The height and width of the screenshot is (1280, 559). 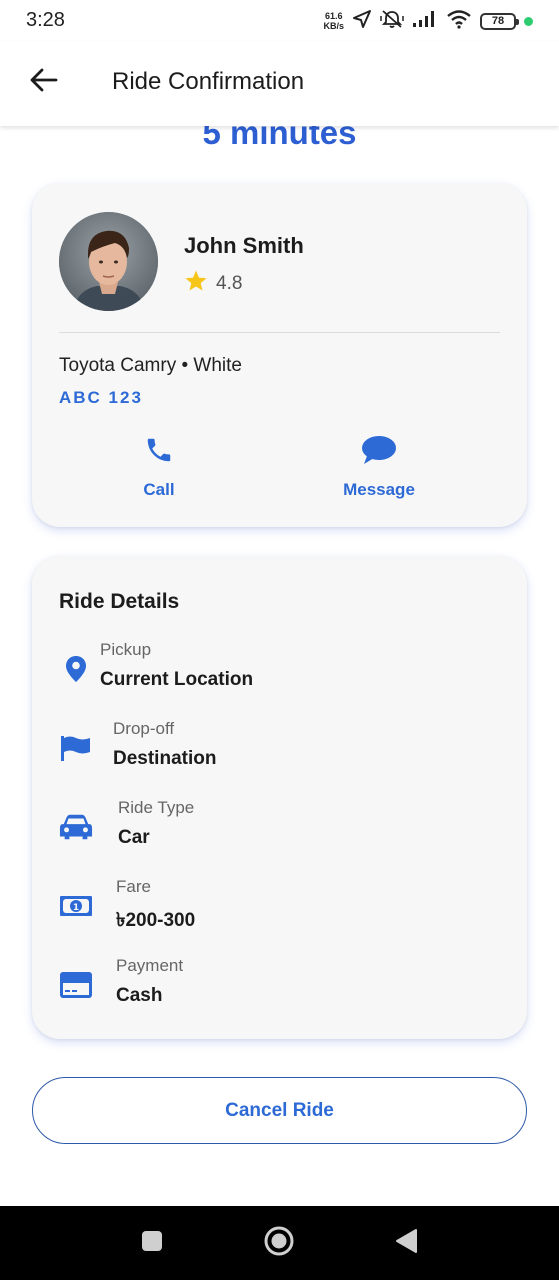 What do you see at coordinates (499, 21) in the screenshot?
I see `battery-icon: 78` at bounding box center [499, 21].